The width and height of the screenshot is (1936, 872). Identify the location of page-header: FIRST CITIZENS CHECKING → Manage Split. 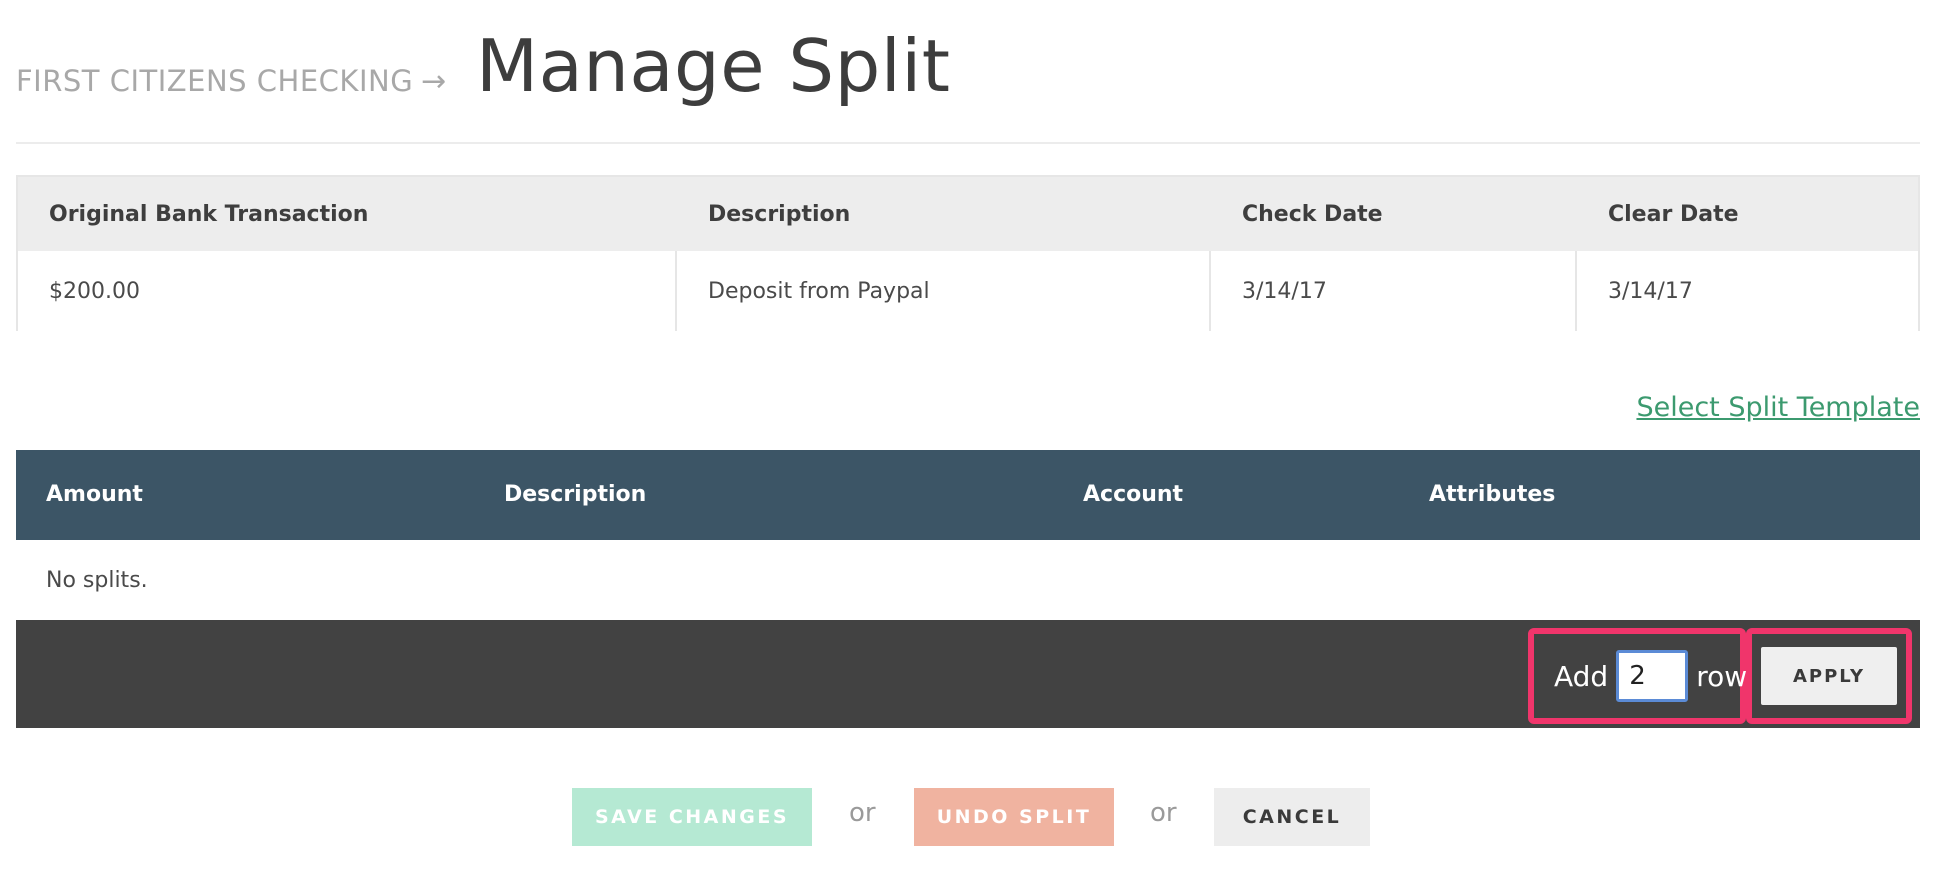
(968, 85).